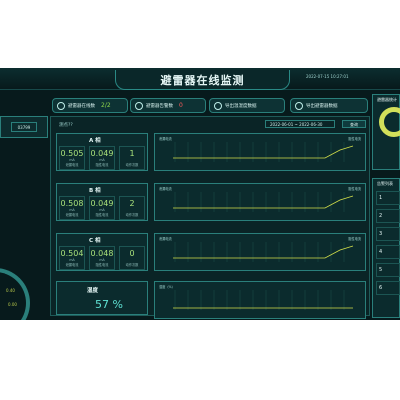 The width and height of the screenshot is (400, 400). I want to click on alarm-count: 0, so click(181, 105).